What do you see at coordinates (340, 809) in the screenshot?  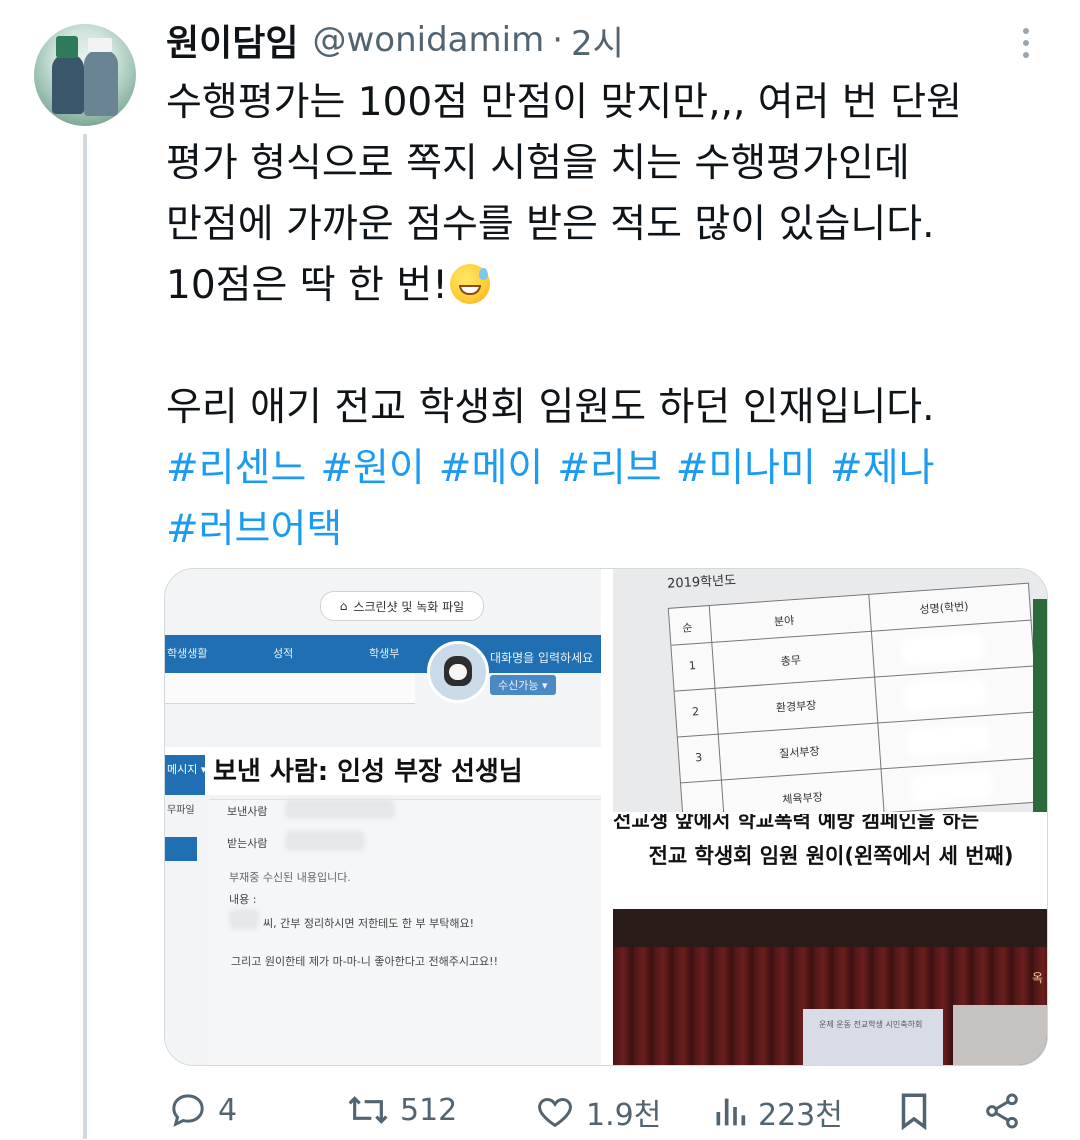 I see `blurred-sender` at bounding box center [340, 809].